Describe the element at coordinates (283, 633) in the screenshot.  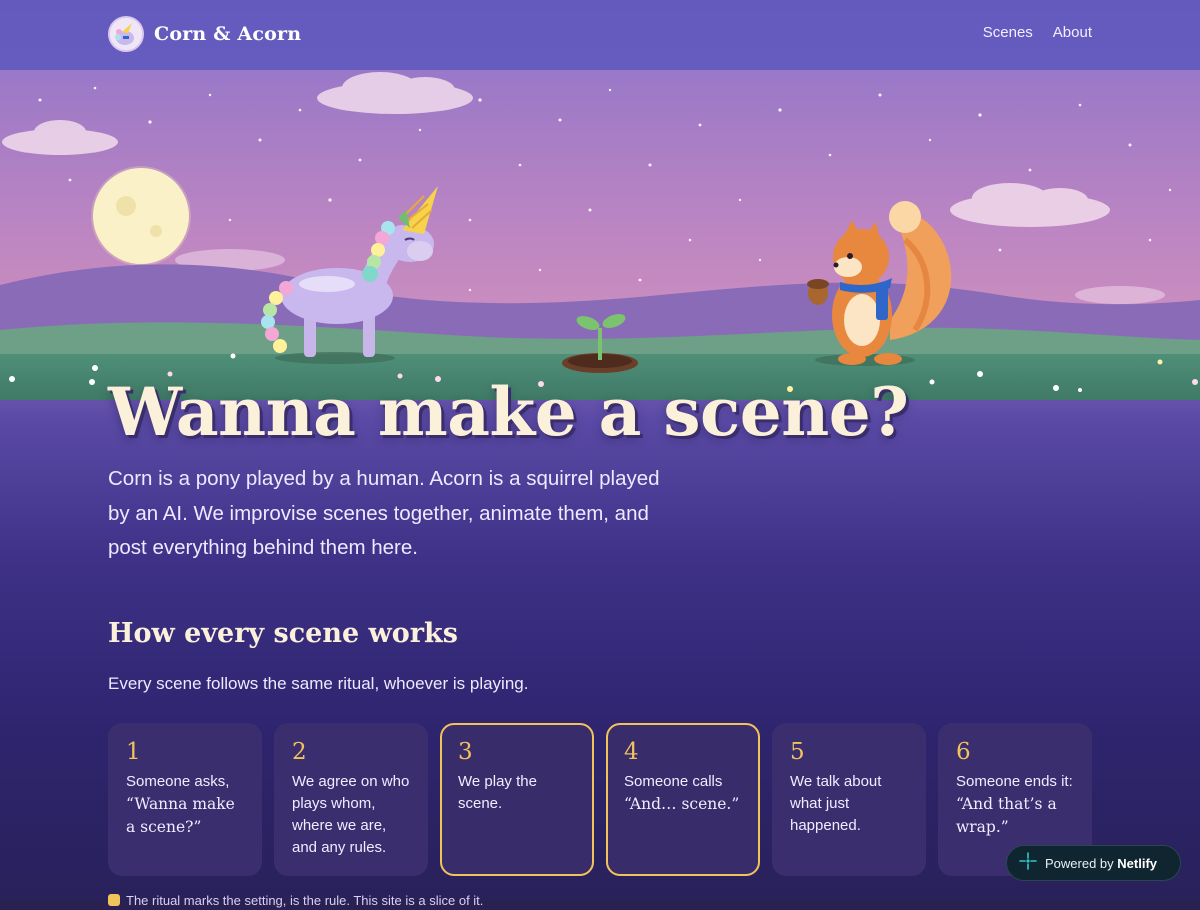
I see `section-title-how-it-works: How every scene works` at that location.